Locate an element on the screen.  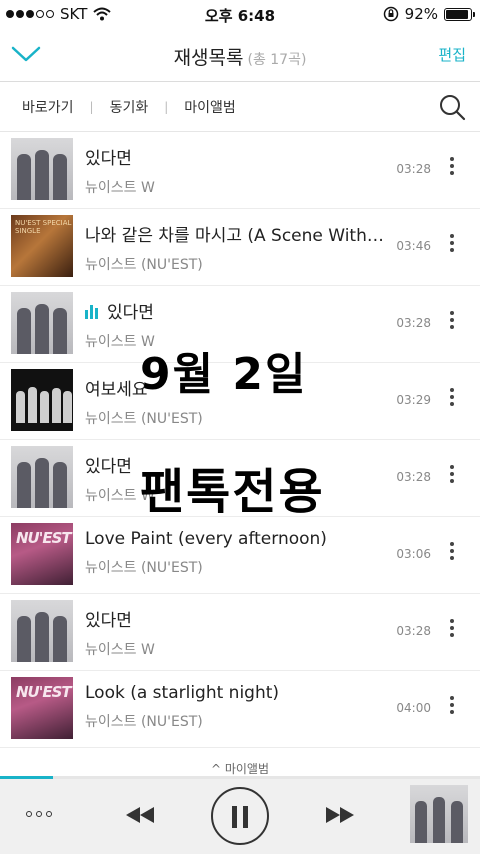
song-title-now-playing: 있다면 is located at coordinates (235, 310).